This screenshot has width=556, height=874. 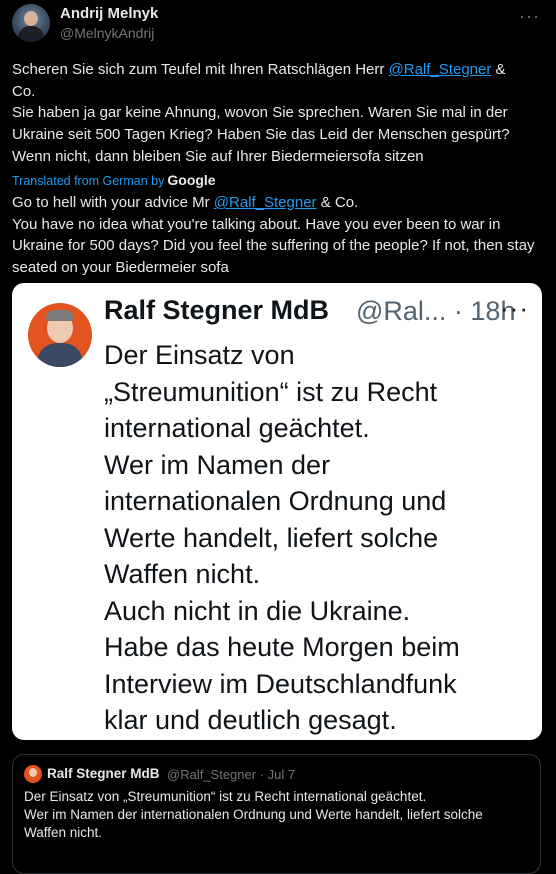 I want to click on card-line: Interview im Deutschlandfunk, so click(x=280, y=683).